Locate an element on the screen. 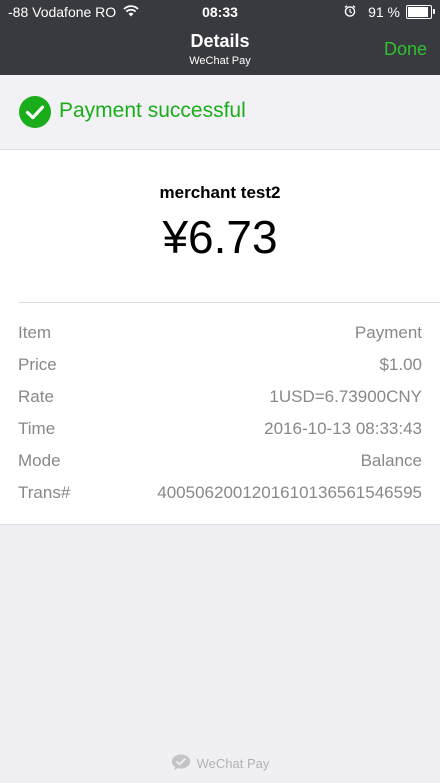 The width and height of the screenshot is (440, 783). wechat-pay-icon is located at coordinates (181, 763).